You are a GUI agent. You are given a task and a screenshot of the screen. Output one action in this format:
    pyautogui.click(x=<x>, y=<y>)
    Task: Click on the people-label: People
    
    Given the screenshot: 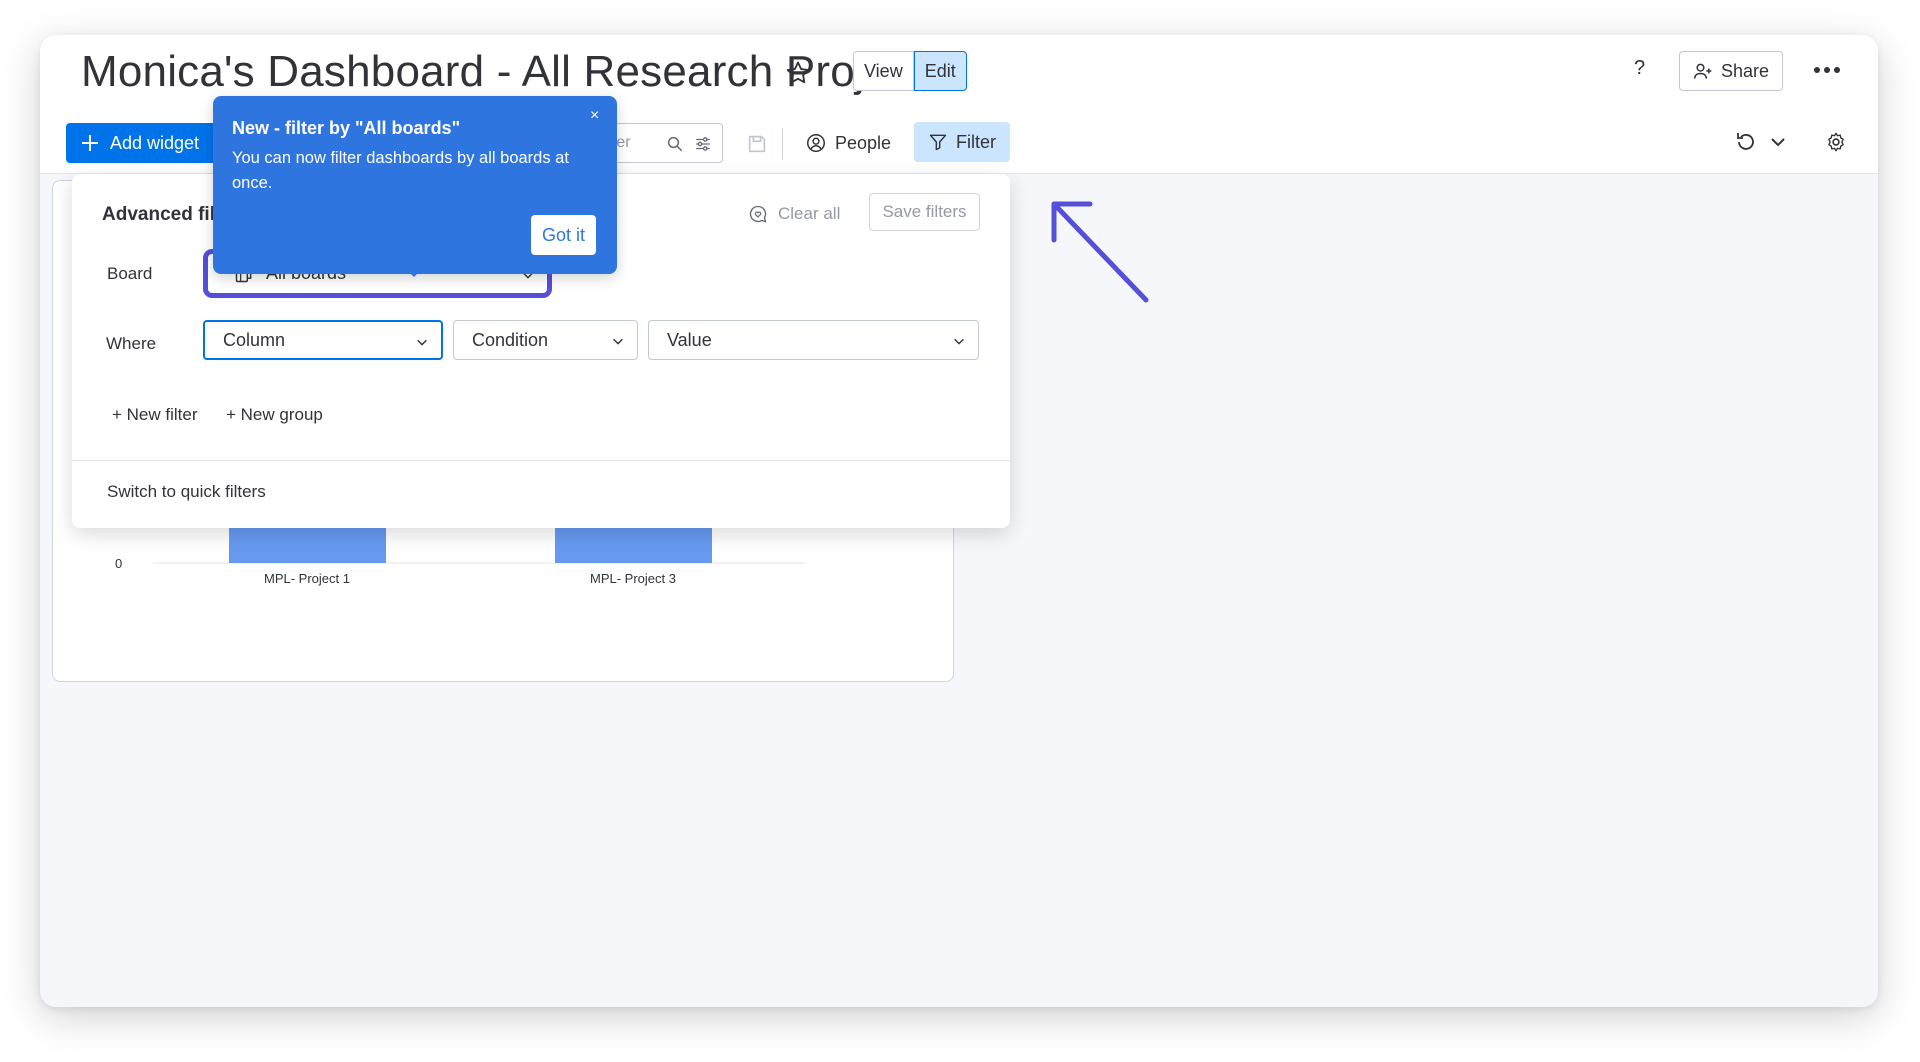 What is the action you would take?
    pyautogui.click(x=863, y=142)
    